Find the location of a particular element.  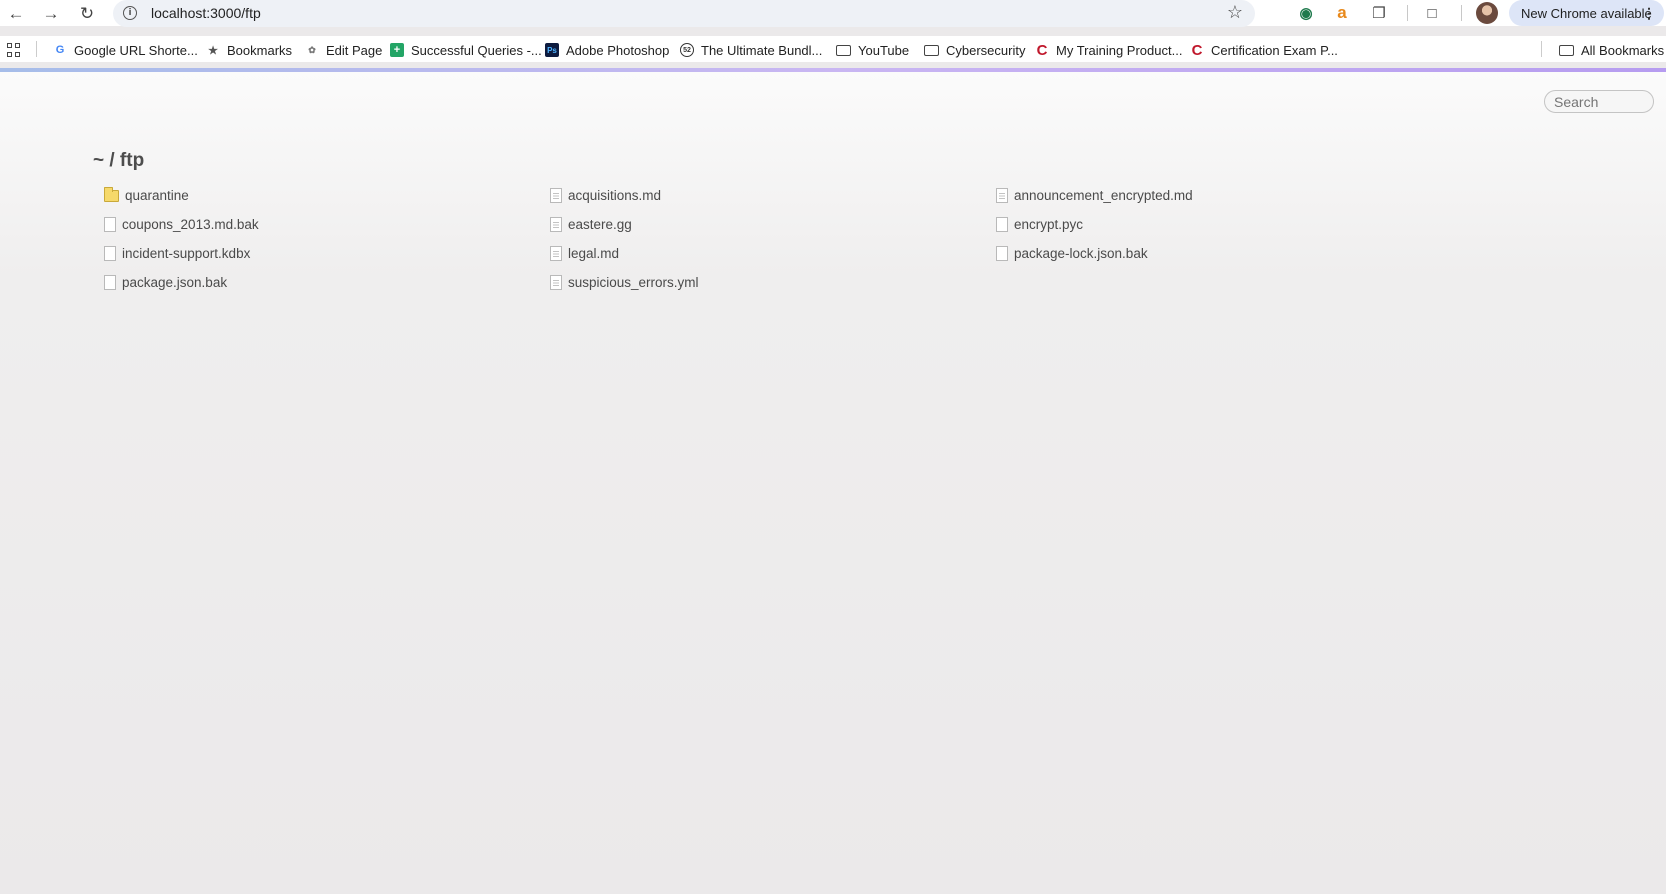

all-bookmarks-label: All Bookmarks is located at coordinates (1623, 50).